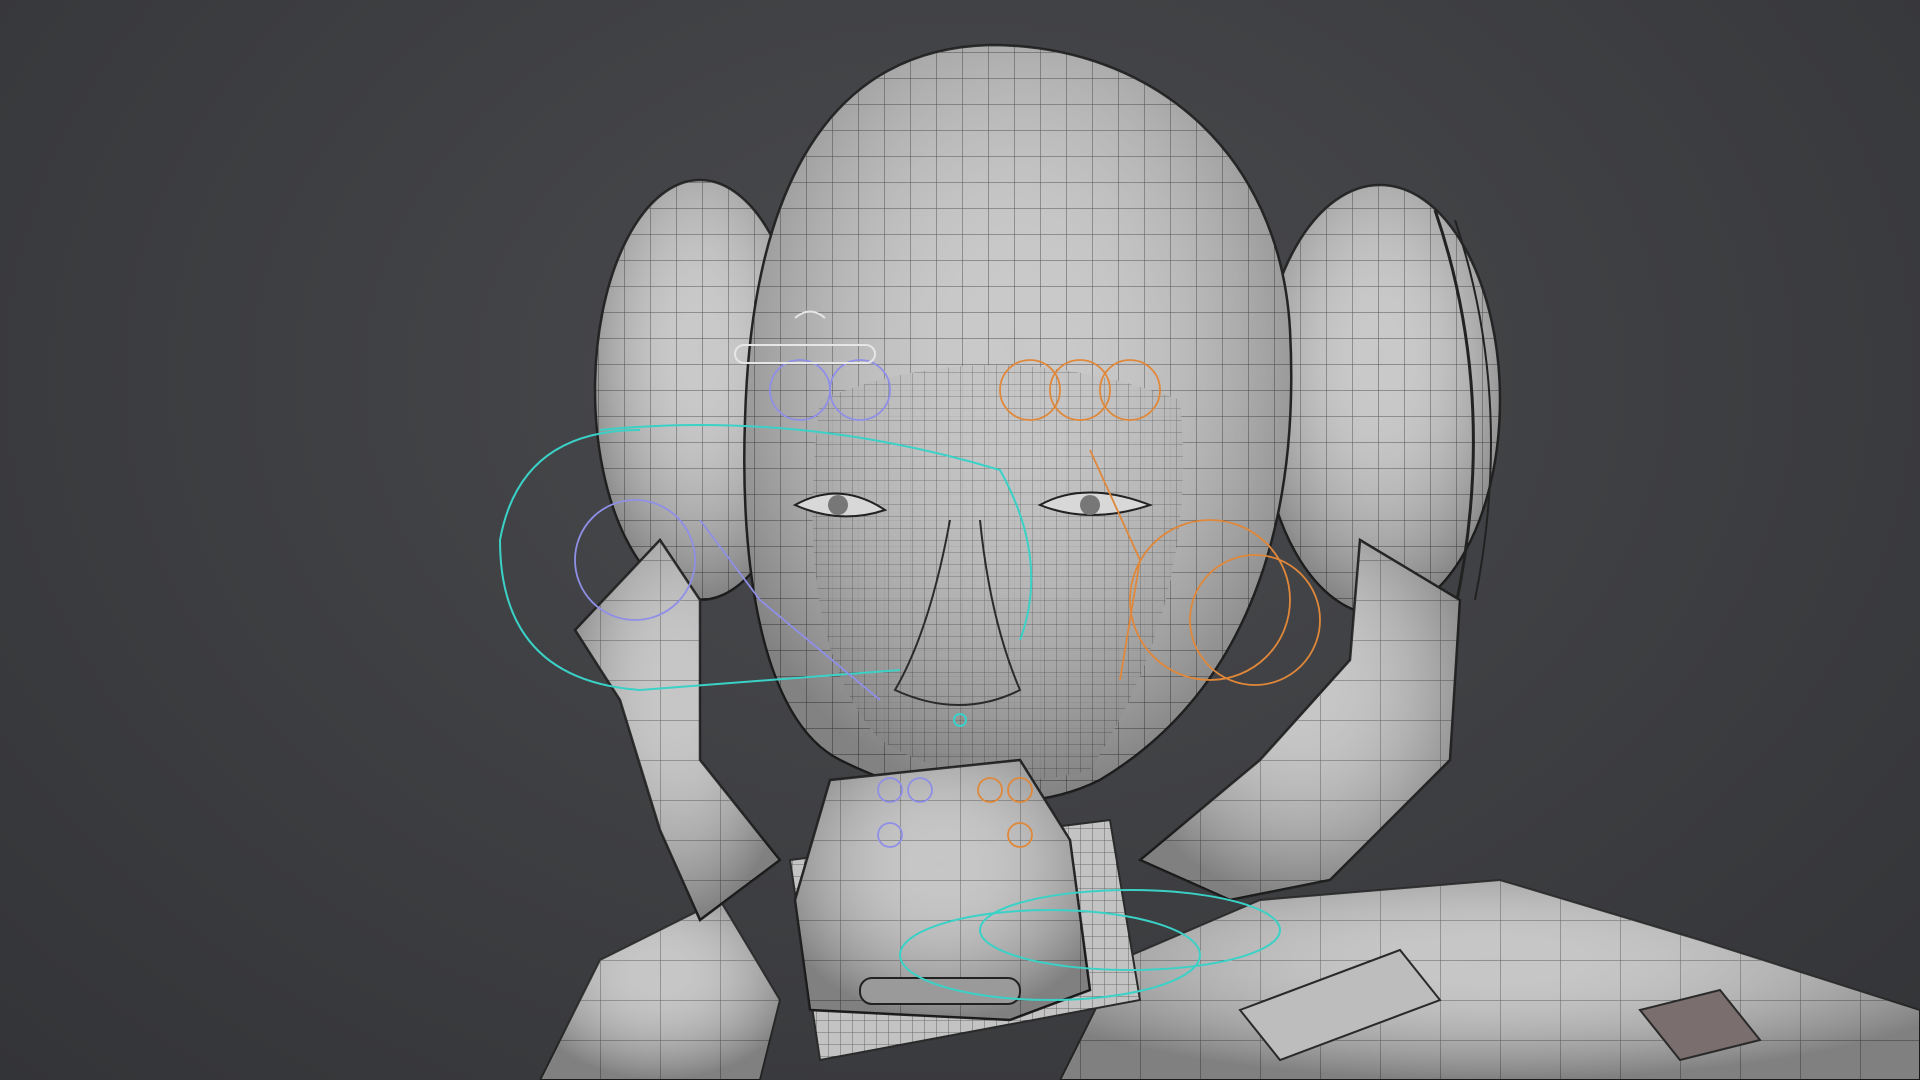 This screenshot has height=1080, width=1920. Describe the element at coordinates (1489, 979) in the screenshot. I see `shoulder-armor-right` at that location.